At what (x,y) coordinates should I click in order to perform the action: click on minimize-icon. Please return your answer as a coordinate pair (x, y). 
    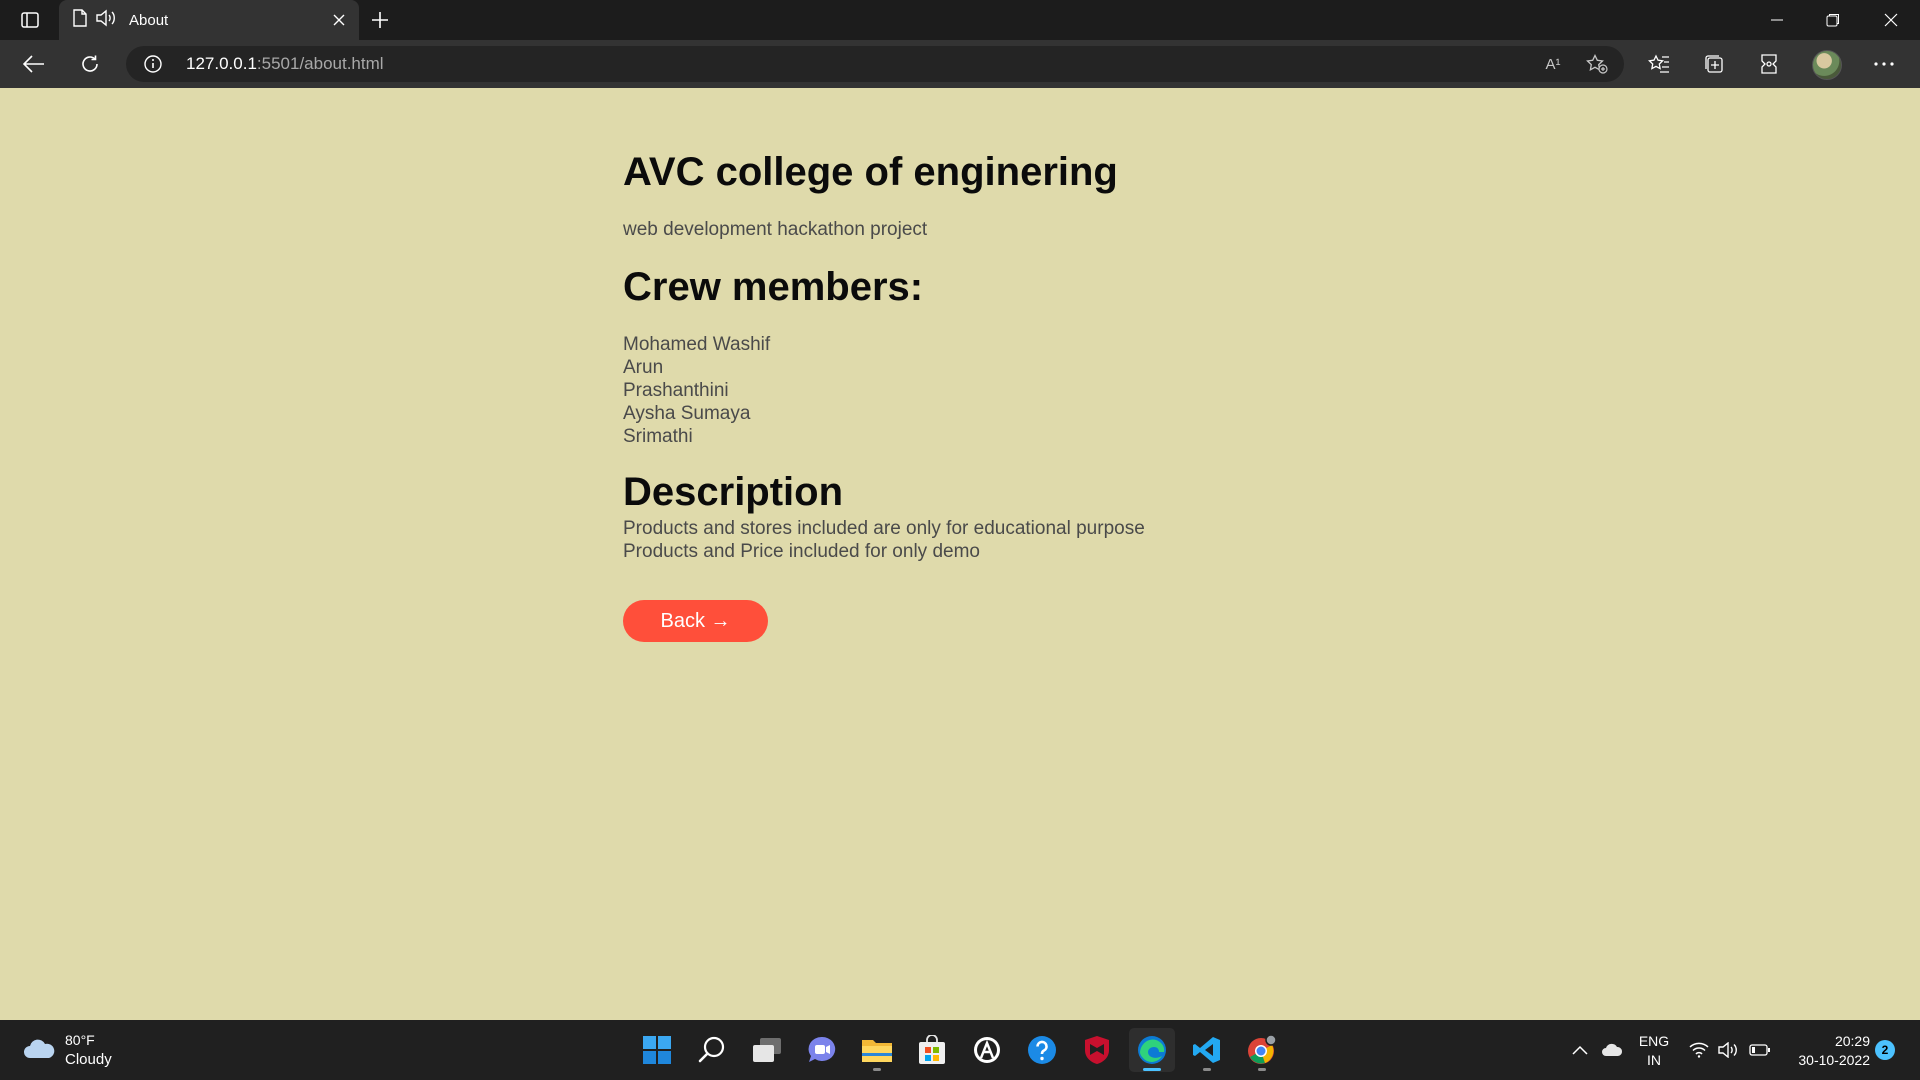
    Looking at the image, I should click on (1777, 20).